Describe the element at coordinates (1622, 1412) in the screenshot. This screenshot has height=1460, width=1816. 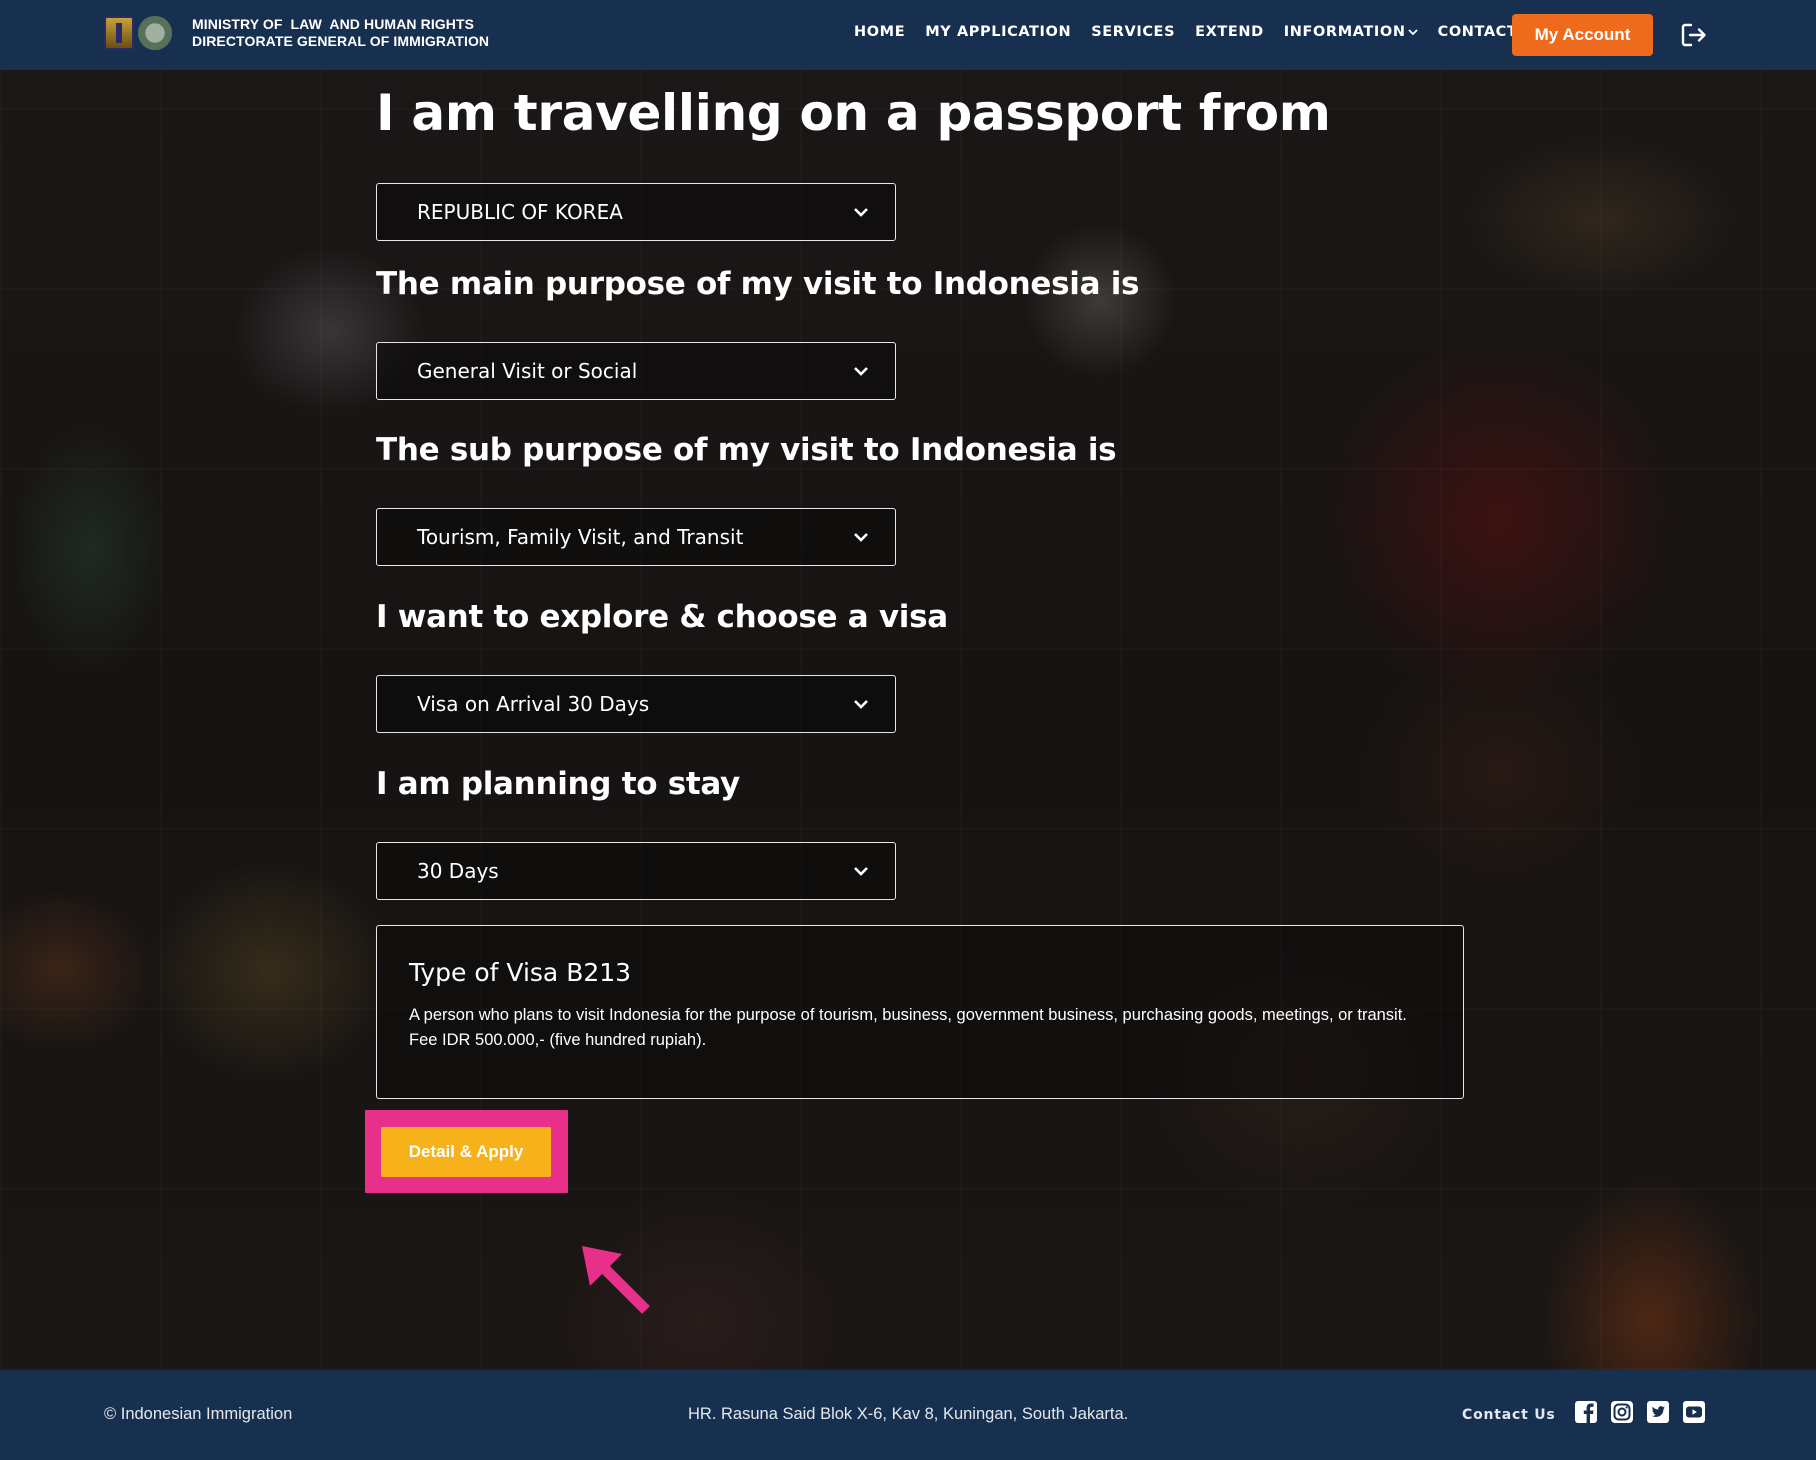
I see `instagram-icon` at that location.